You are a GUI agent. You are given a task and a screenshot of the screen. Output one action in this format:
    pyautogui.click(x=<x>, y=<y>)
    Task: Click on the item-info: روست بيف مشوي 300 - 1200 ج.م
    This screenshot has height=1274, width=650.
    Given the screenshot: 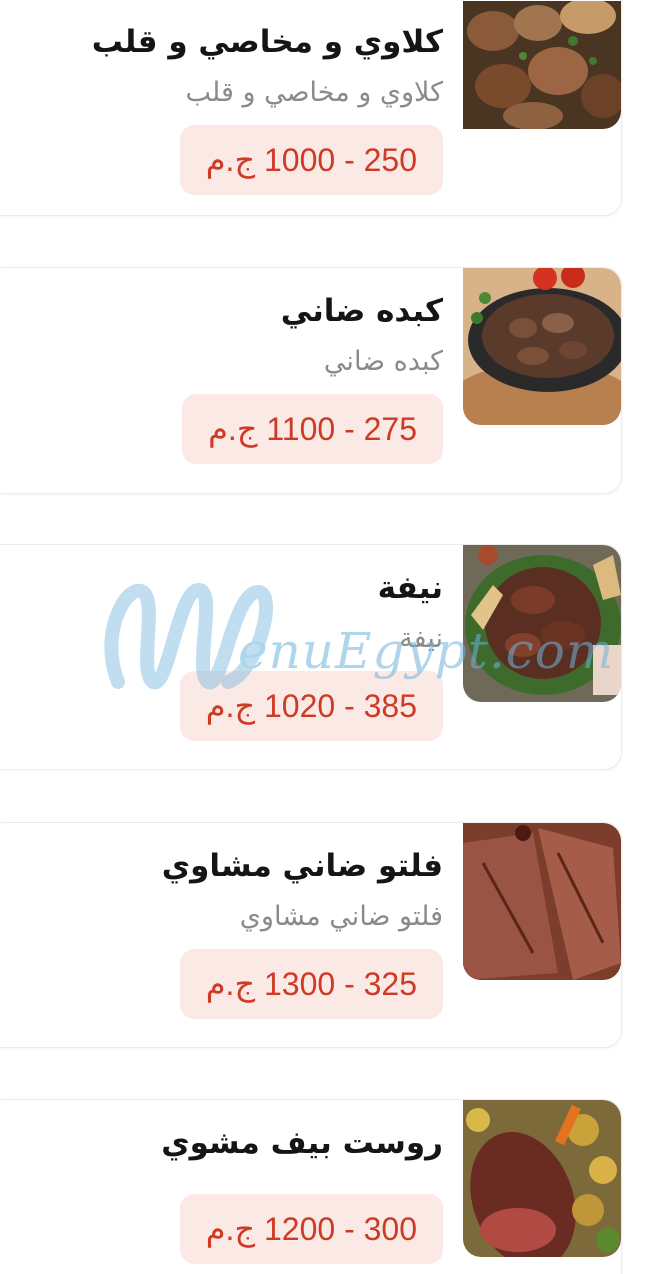 What is the action you would take?
    pyautogui.click(x=228, y=1193)
    